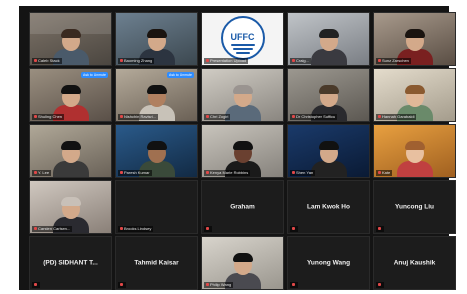 This screenshot has width=467, height=294. I want to click on participant-tile: Tahmid Kaisar, so click(156, 263).